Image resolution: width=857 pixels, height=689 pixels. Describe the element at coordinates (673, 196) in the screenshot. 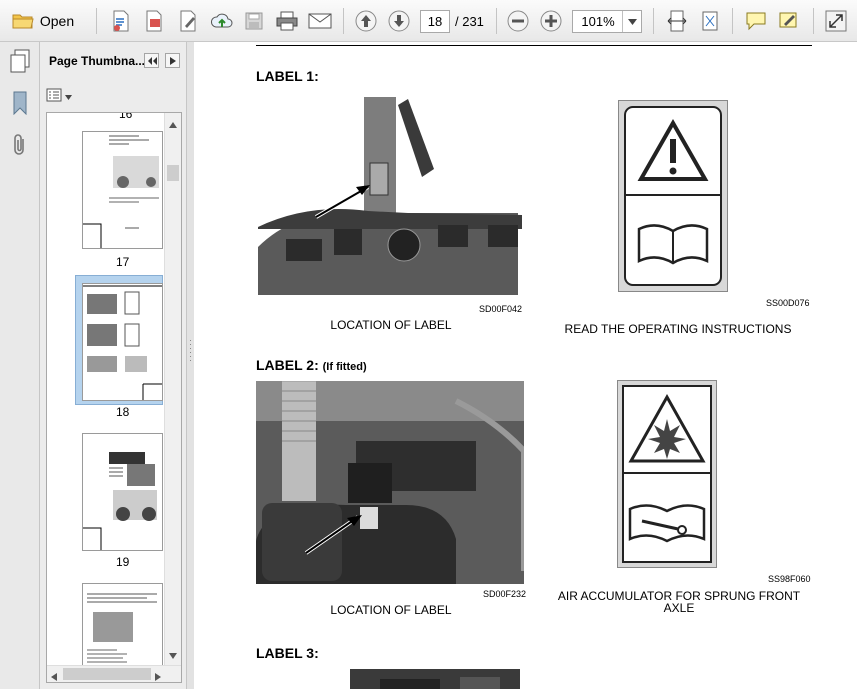

I see `label1-warning-placard` at that location.